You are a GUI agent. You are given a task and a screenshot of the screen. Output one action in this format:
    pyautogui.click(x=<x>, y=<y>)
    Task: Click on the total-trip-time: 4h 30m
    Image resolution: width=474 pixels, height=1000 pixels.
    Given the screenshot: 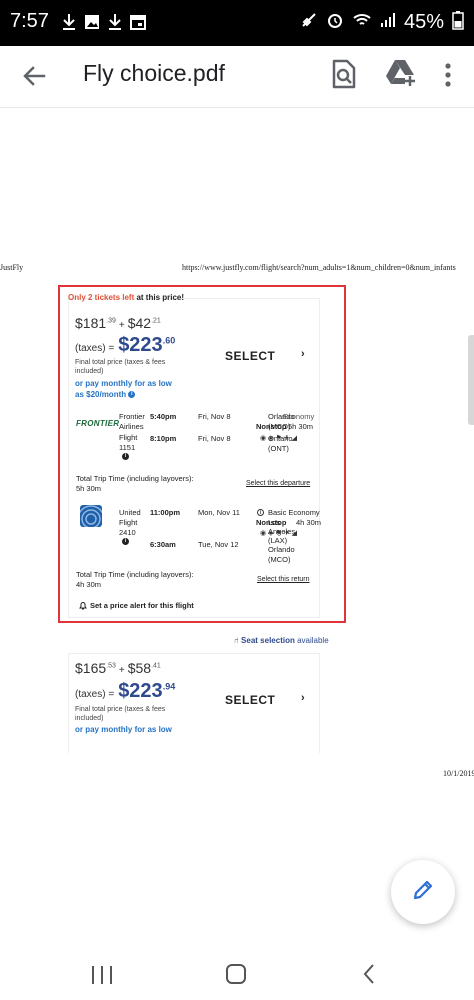 What is the action you would take?
    pyautogui.click(x=89, y=584)
    